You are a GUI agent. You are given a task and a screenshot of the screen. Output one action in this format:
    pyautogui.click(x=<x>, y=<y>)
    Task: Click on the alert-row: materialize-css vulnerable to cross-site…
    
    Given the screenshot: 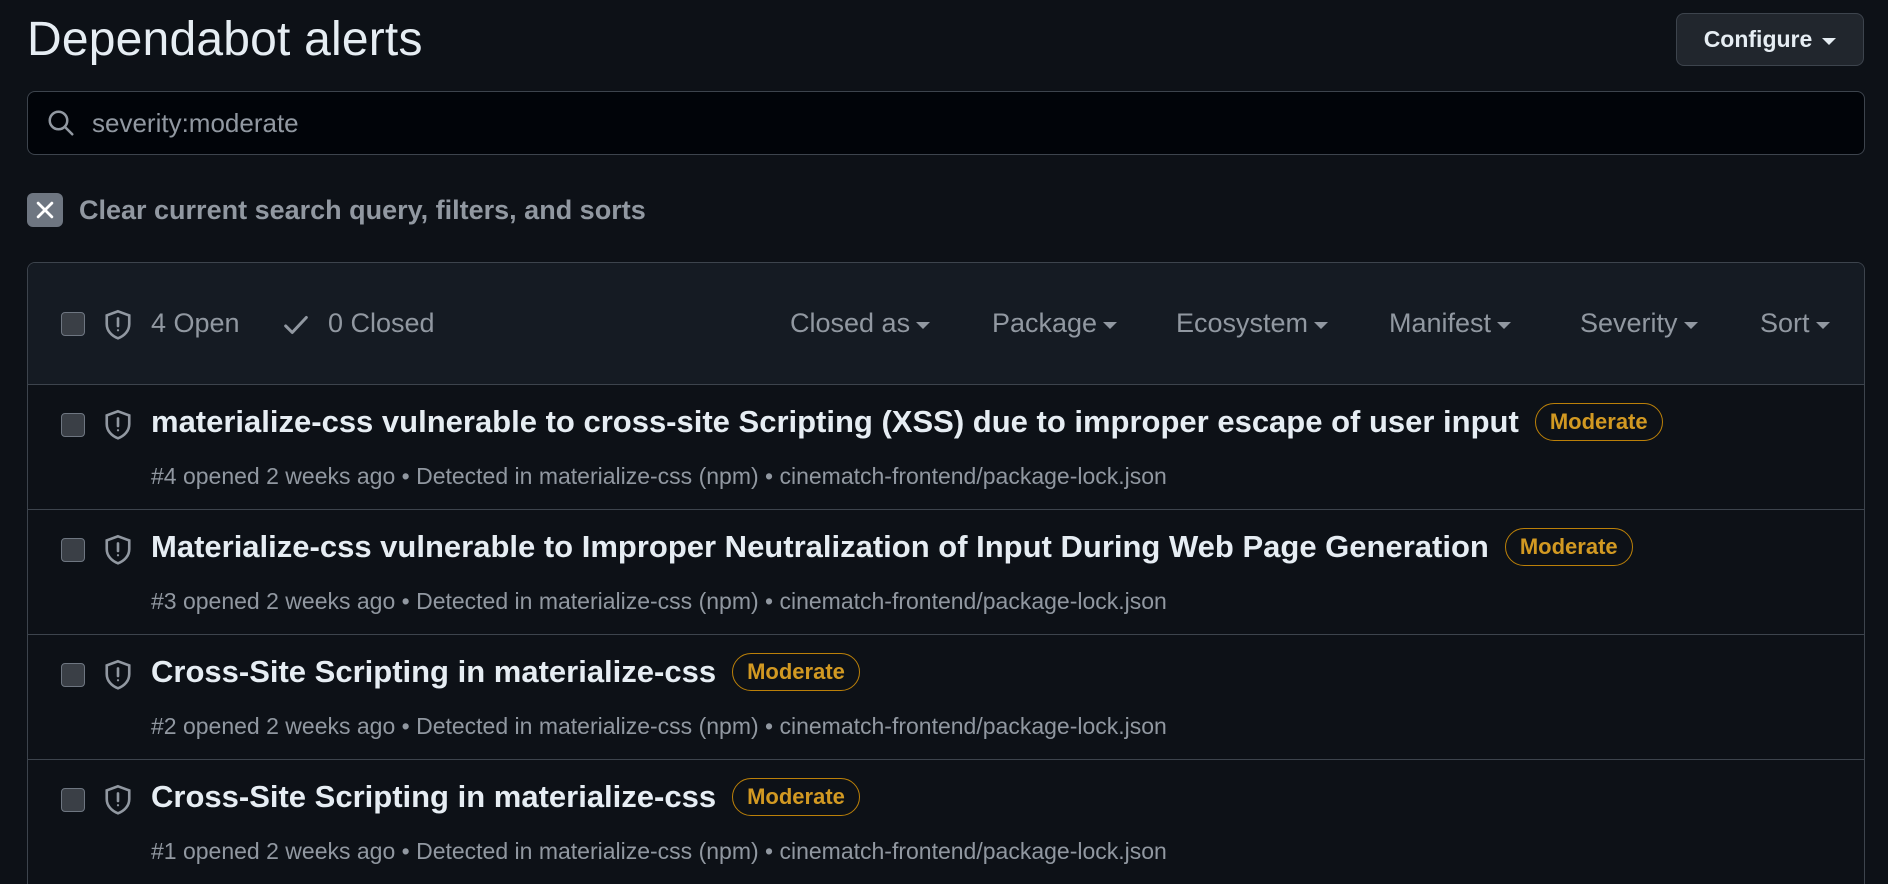 What is the action you would take?
    pyautogui.click(x=946, y=447)
    